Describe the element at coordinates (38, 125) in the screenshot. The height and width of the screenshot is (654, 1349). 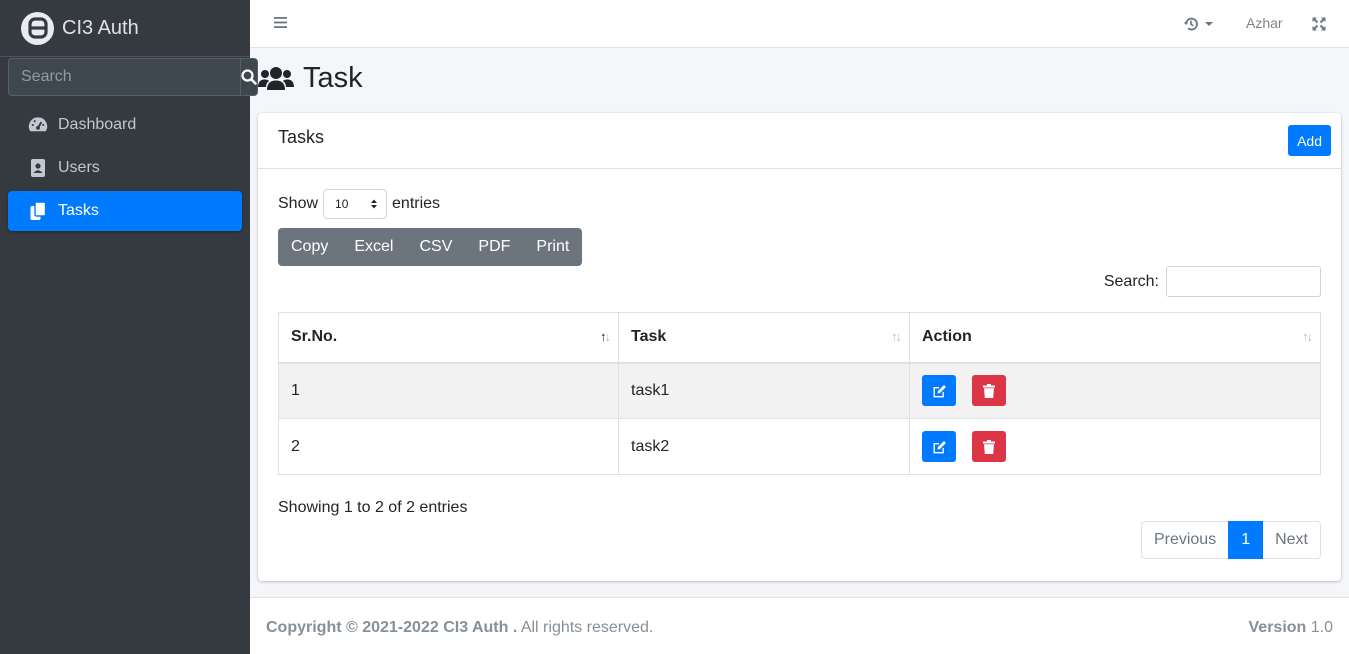
I see `tachometer-icon` at that location.